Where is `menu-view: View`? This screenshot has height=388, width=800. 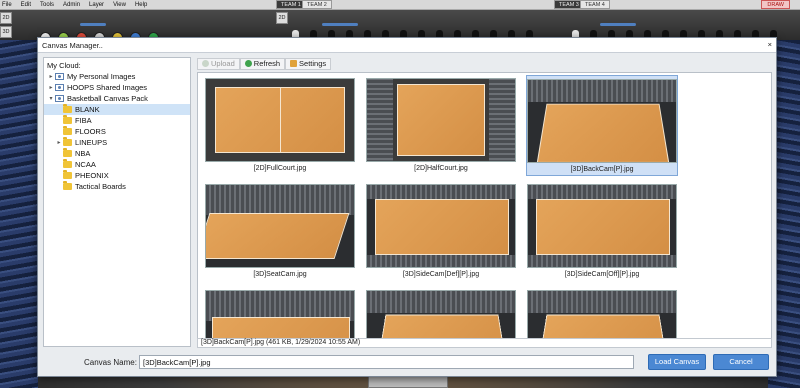 menu-view: View is located at coordinates (119, 5).